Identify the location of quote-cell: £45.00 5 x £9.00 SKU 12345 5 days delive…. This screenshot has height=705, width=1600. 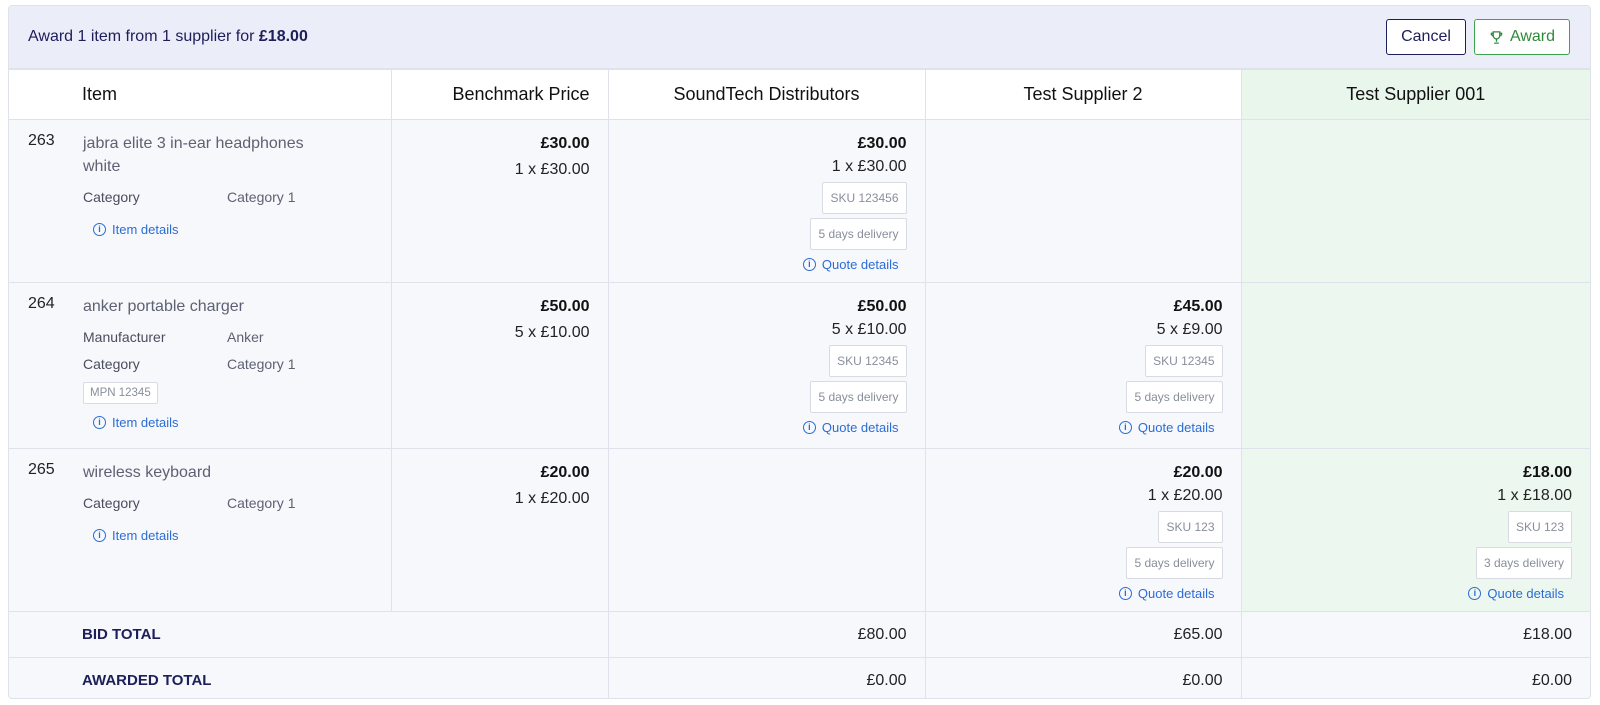
(1083, 365).